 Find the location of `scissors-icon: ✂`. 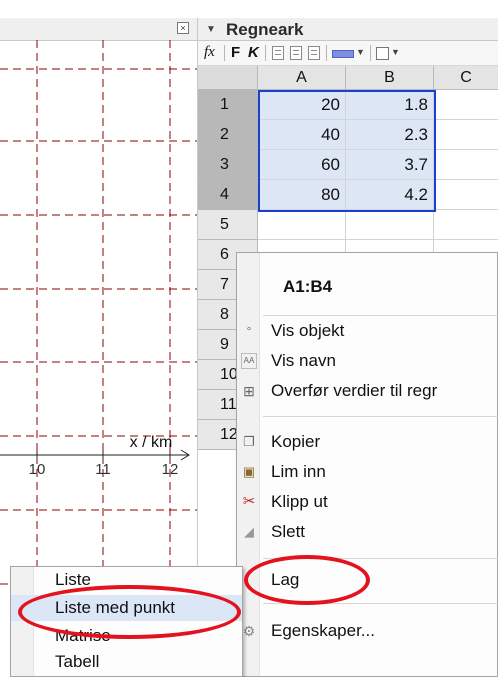

scissors-icon: ✂ is located at coordinates (249, 501).